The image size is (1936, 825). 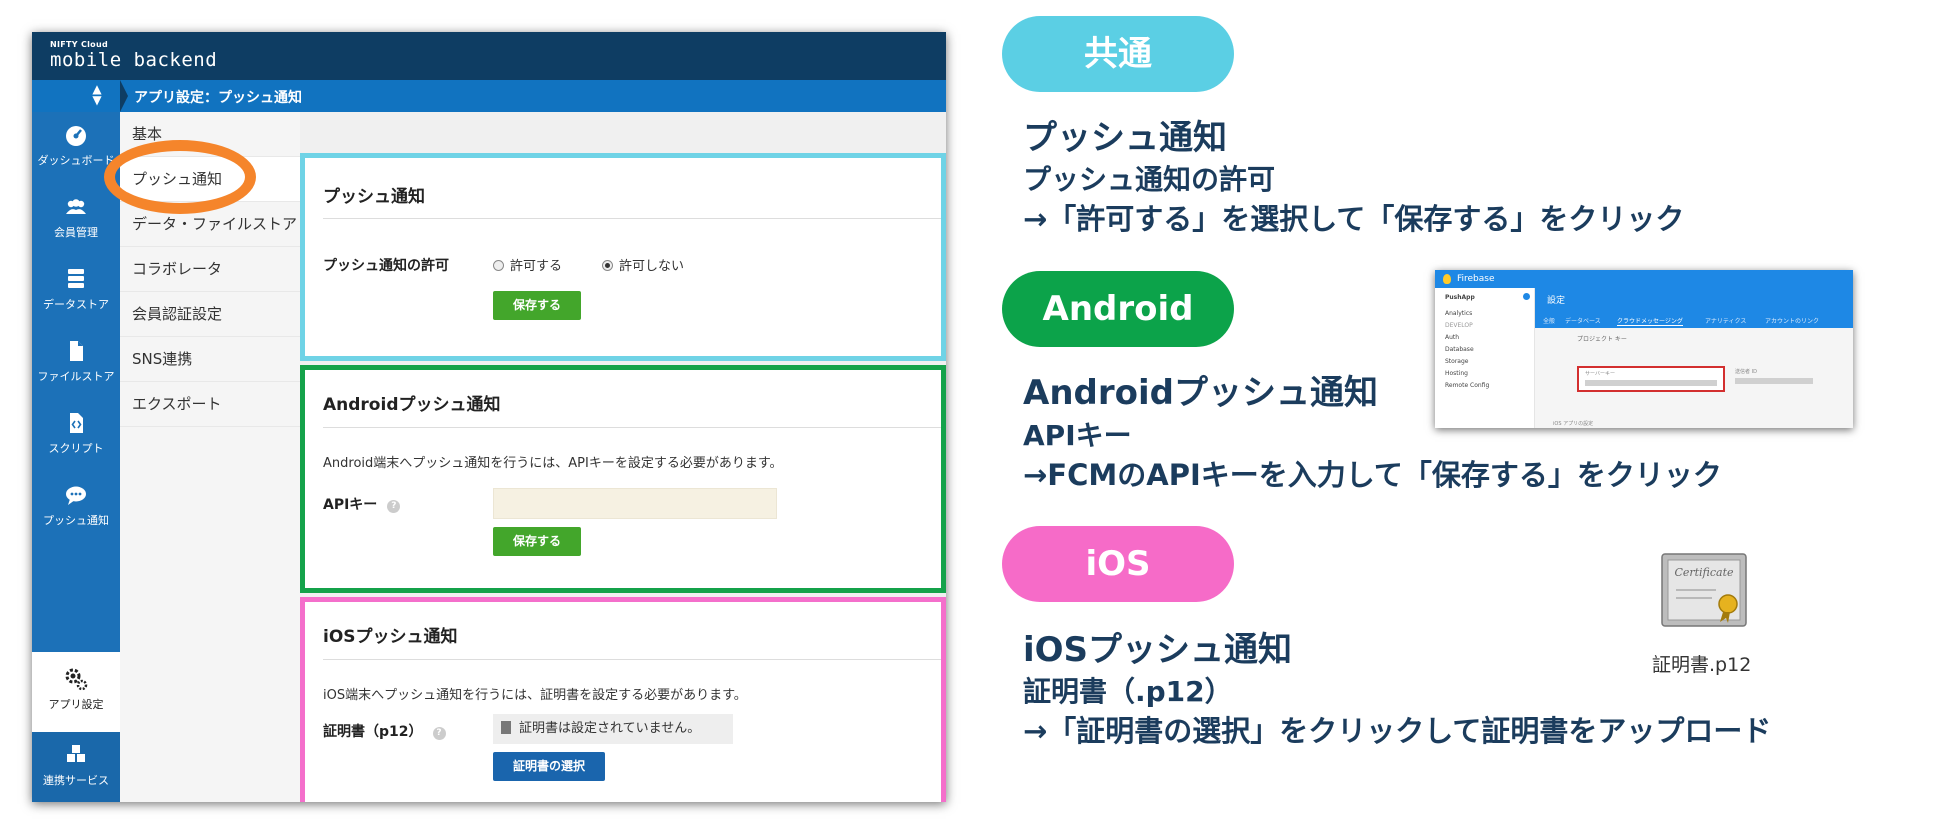 I want to click on file-icon, so click(x=76, y=351).